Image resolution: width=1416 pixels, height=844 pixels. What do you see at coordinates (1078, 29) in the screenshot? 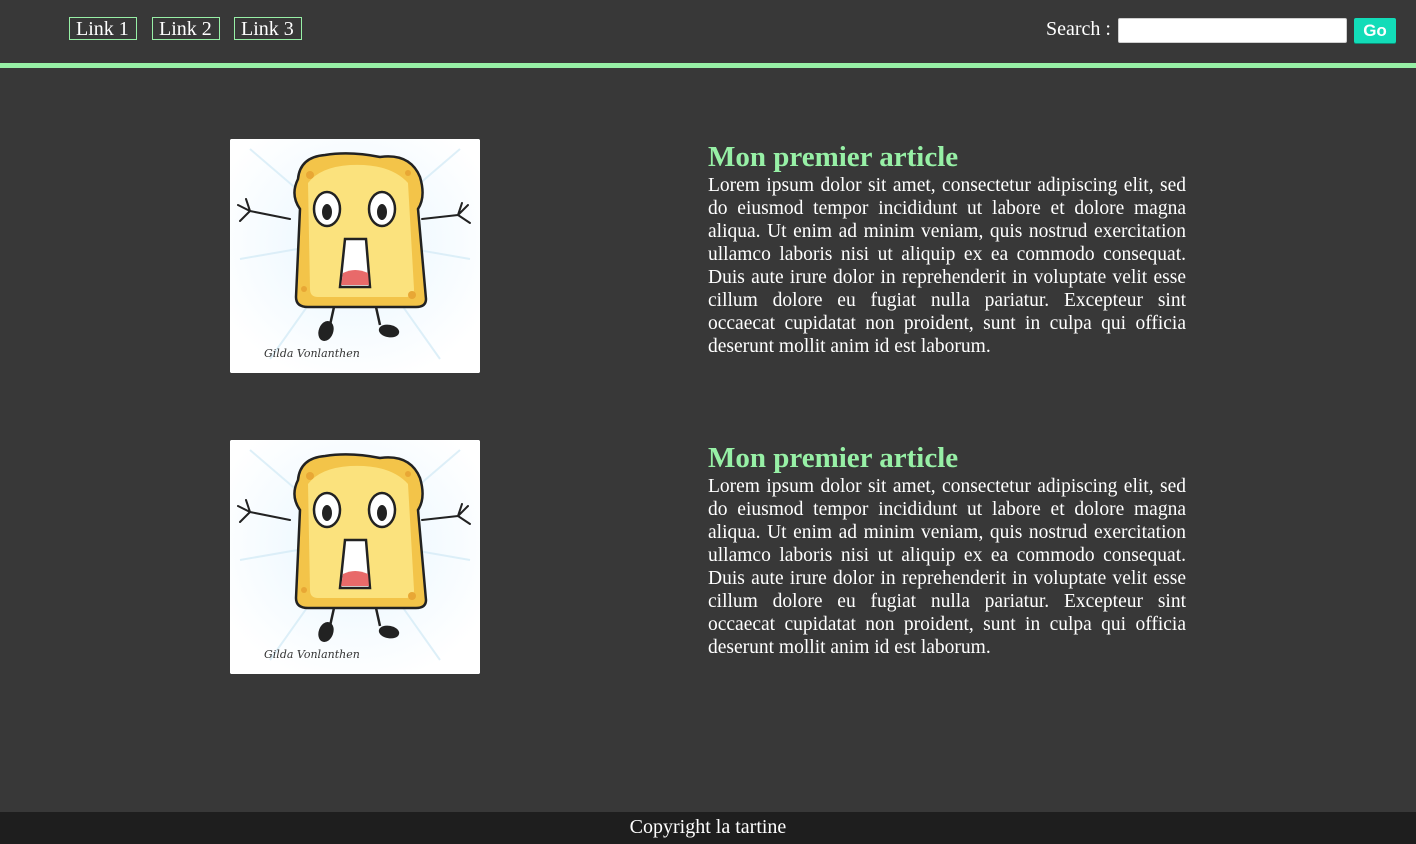
I see `search-label: Search :` at bounding box center [1078, 29].